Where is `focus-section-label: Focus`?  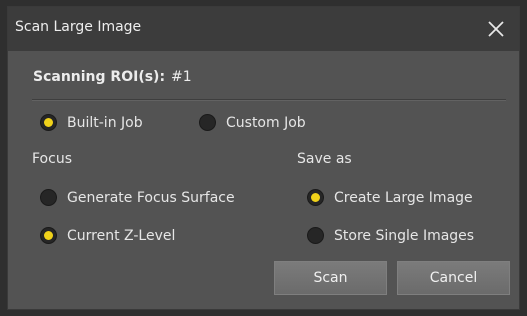
focus-section-label: Focus is located at coordinates (52, 159).